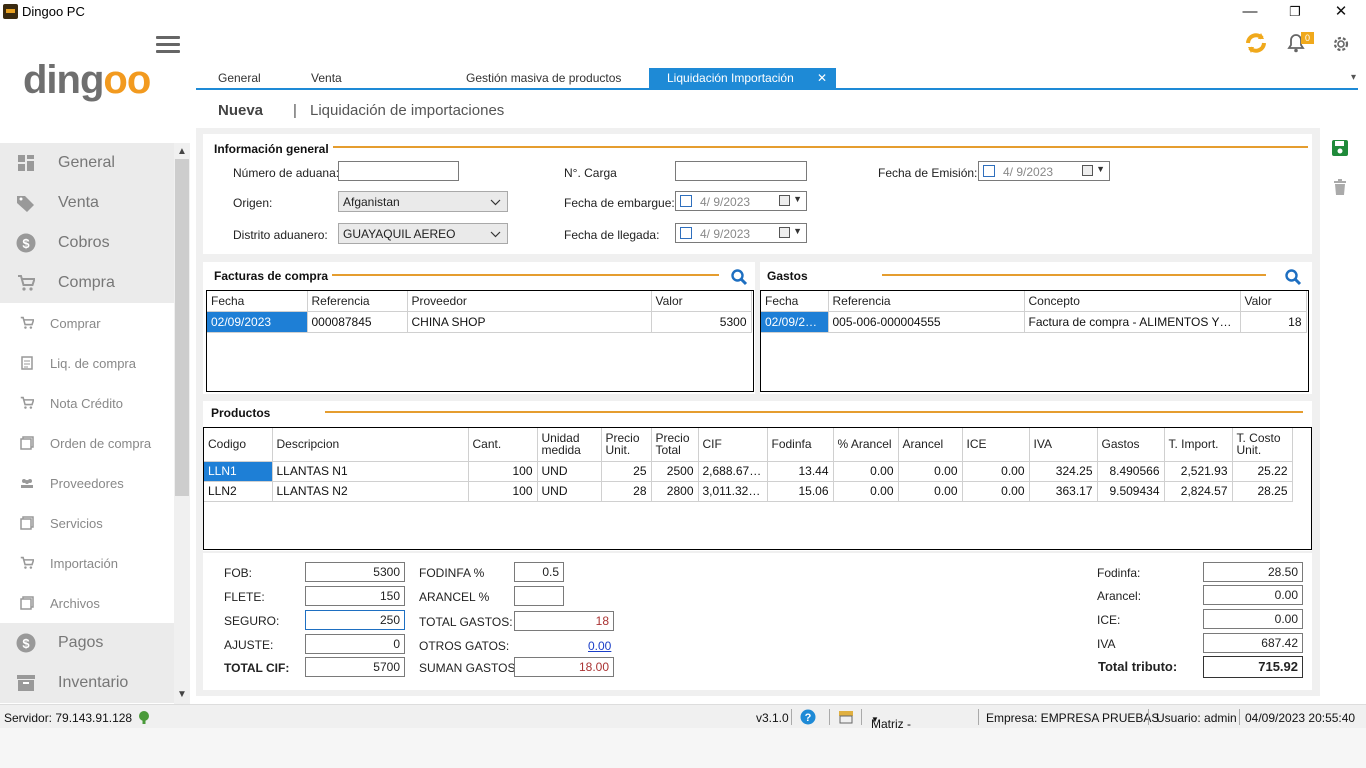  What do you see at coordinates (1273, 322) in the screenshot?
I see `table-cell: 18` at bounding box center [1273, 322].